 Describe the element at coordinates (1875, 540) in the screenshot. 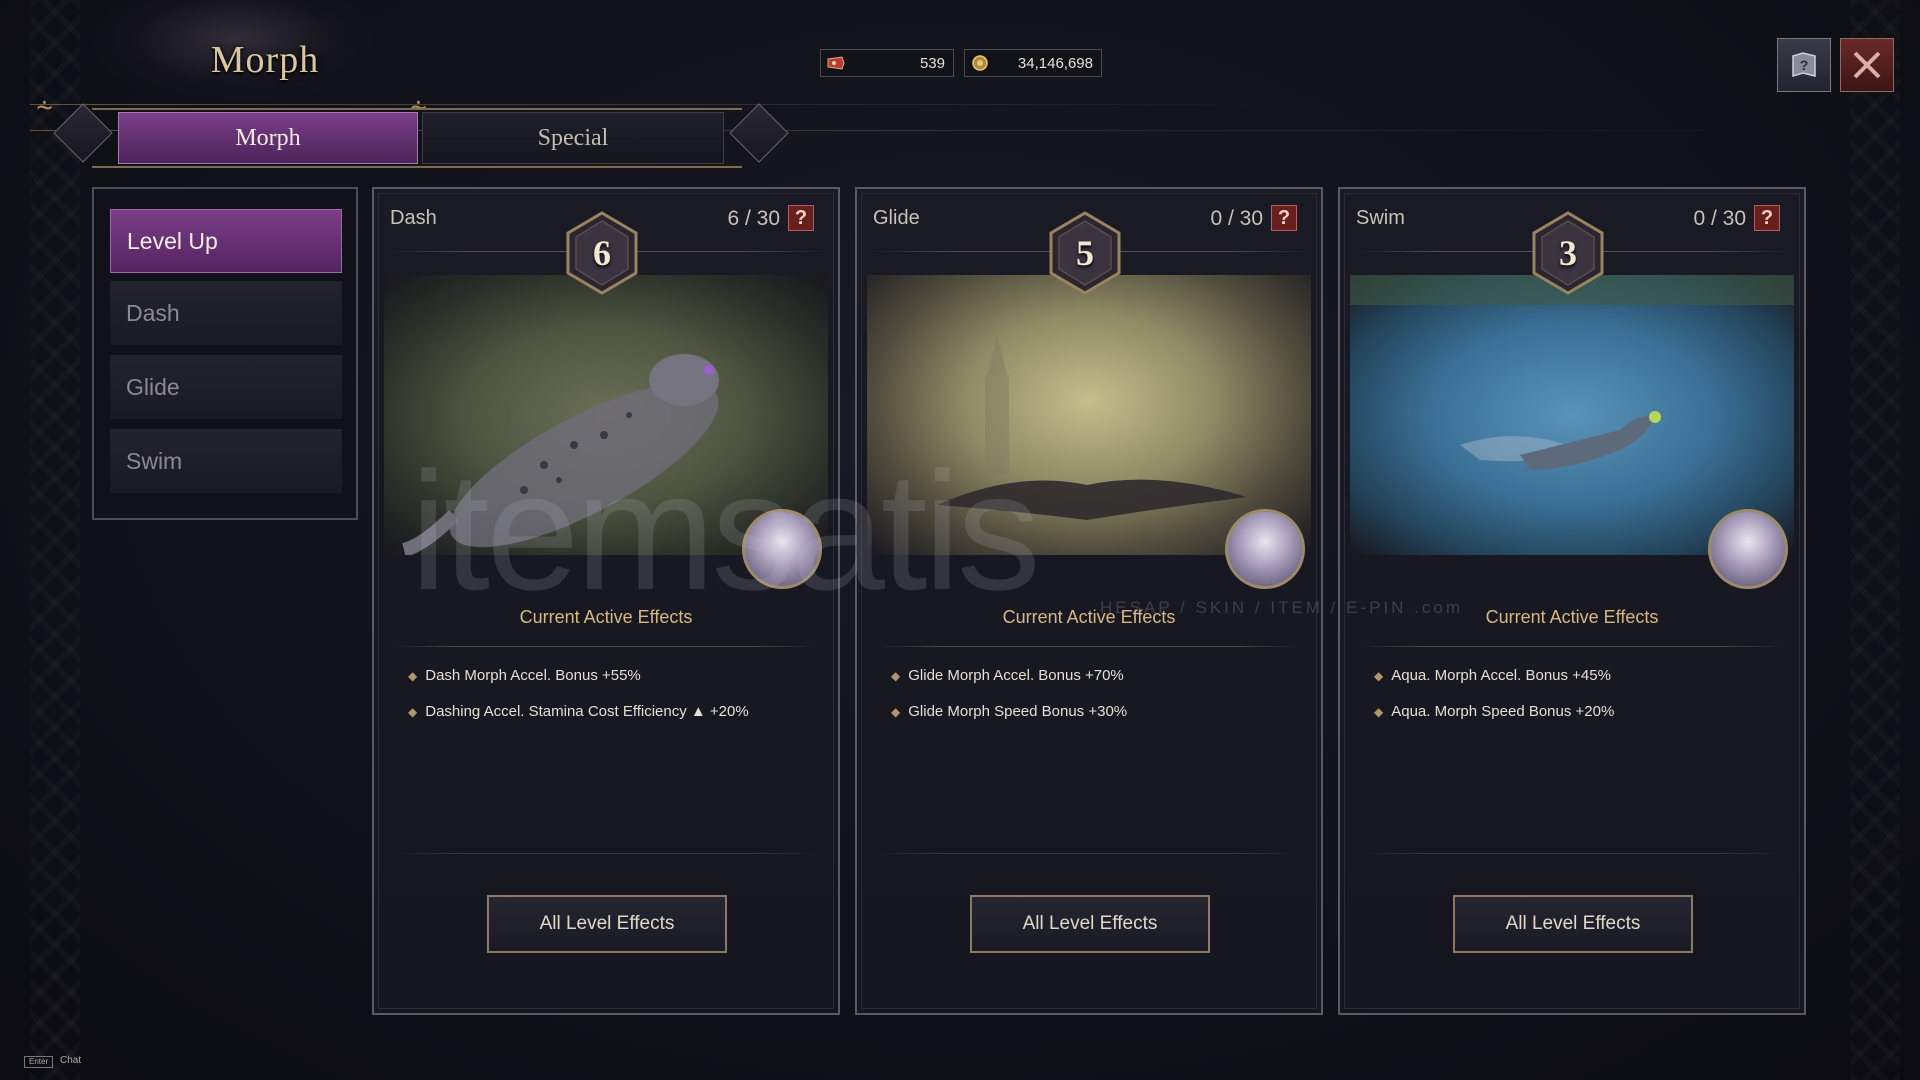

I see `right-border-pattern` at that location.